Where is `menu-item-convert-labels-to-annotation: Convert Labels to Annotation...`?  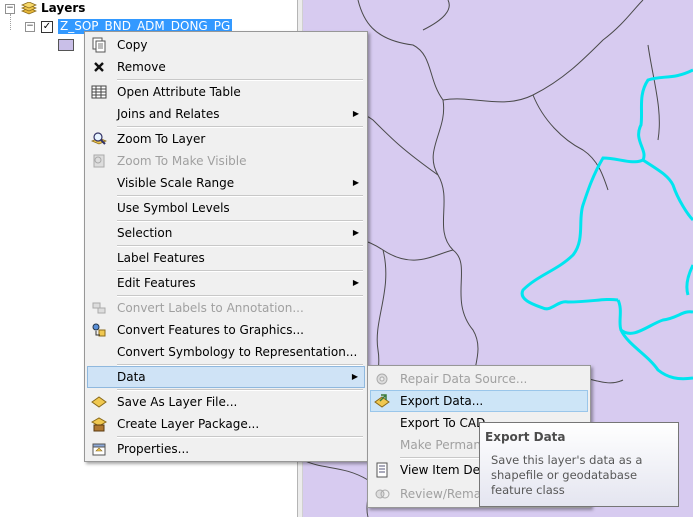
menu-item-convert-labels-to-annotation: Convert Labels to Annotation... is located at coordinates (226, 308).